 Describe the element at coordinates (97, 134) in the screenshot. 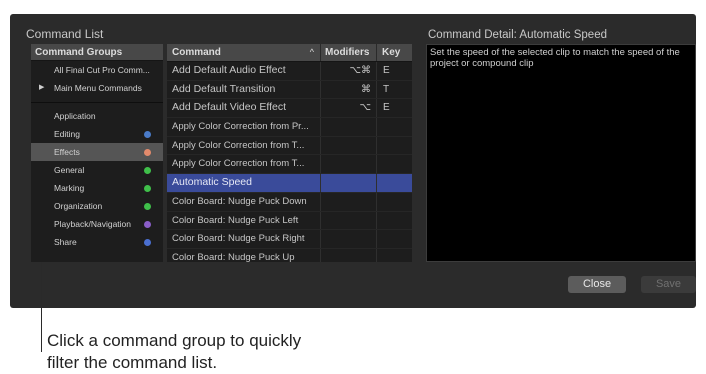

I see `group-item: Editing` at that location.